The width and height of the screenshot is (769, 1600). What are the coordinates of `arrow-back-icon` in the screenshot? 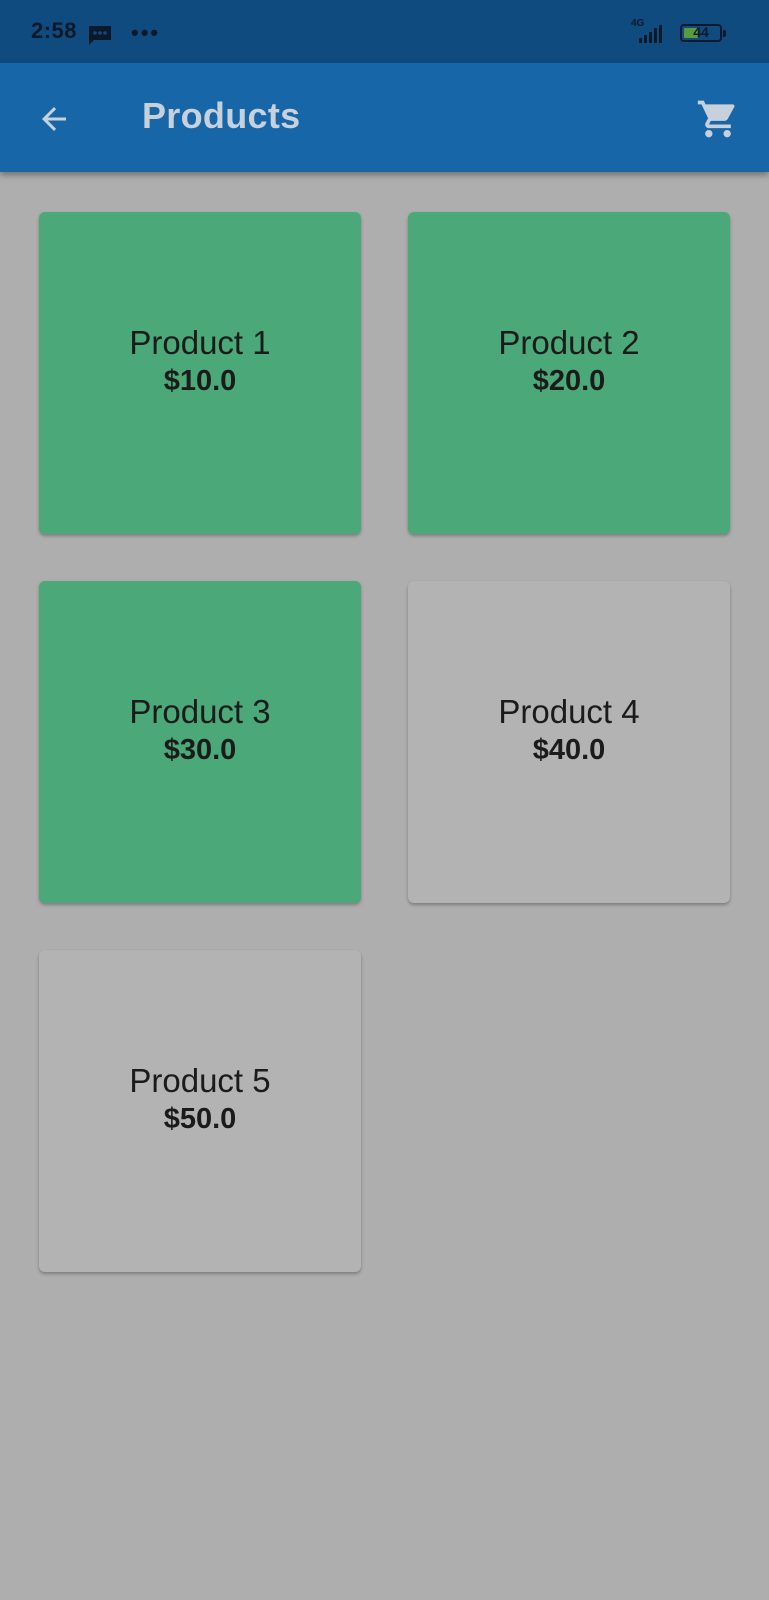 It's located at (54, 119).